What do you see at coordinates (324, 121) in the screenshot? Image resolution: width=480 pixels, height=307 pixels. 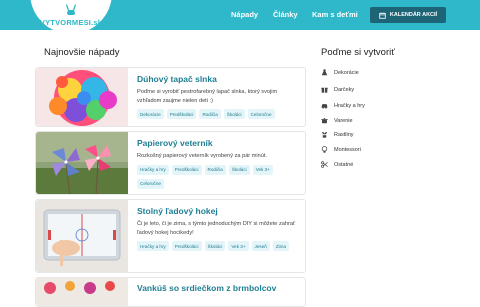 I see `pot-icon` at bounding box center [324, 121].